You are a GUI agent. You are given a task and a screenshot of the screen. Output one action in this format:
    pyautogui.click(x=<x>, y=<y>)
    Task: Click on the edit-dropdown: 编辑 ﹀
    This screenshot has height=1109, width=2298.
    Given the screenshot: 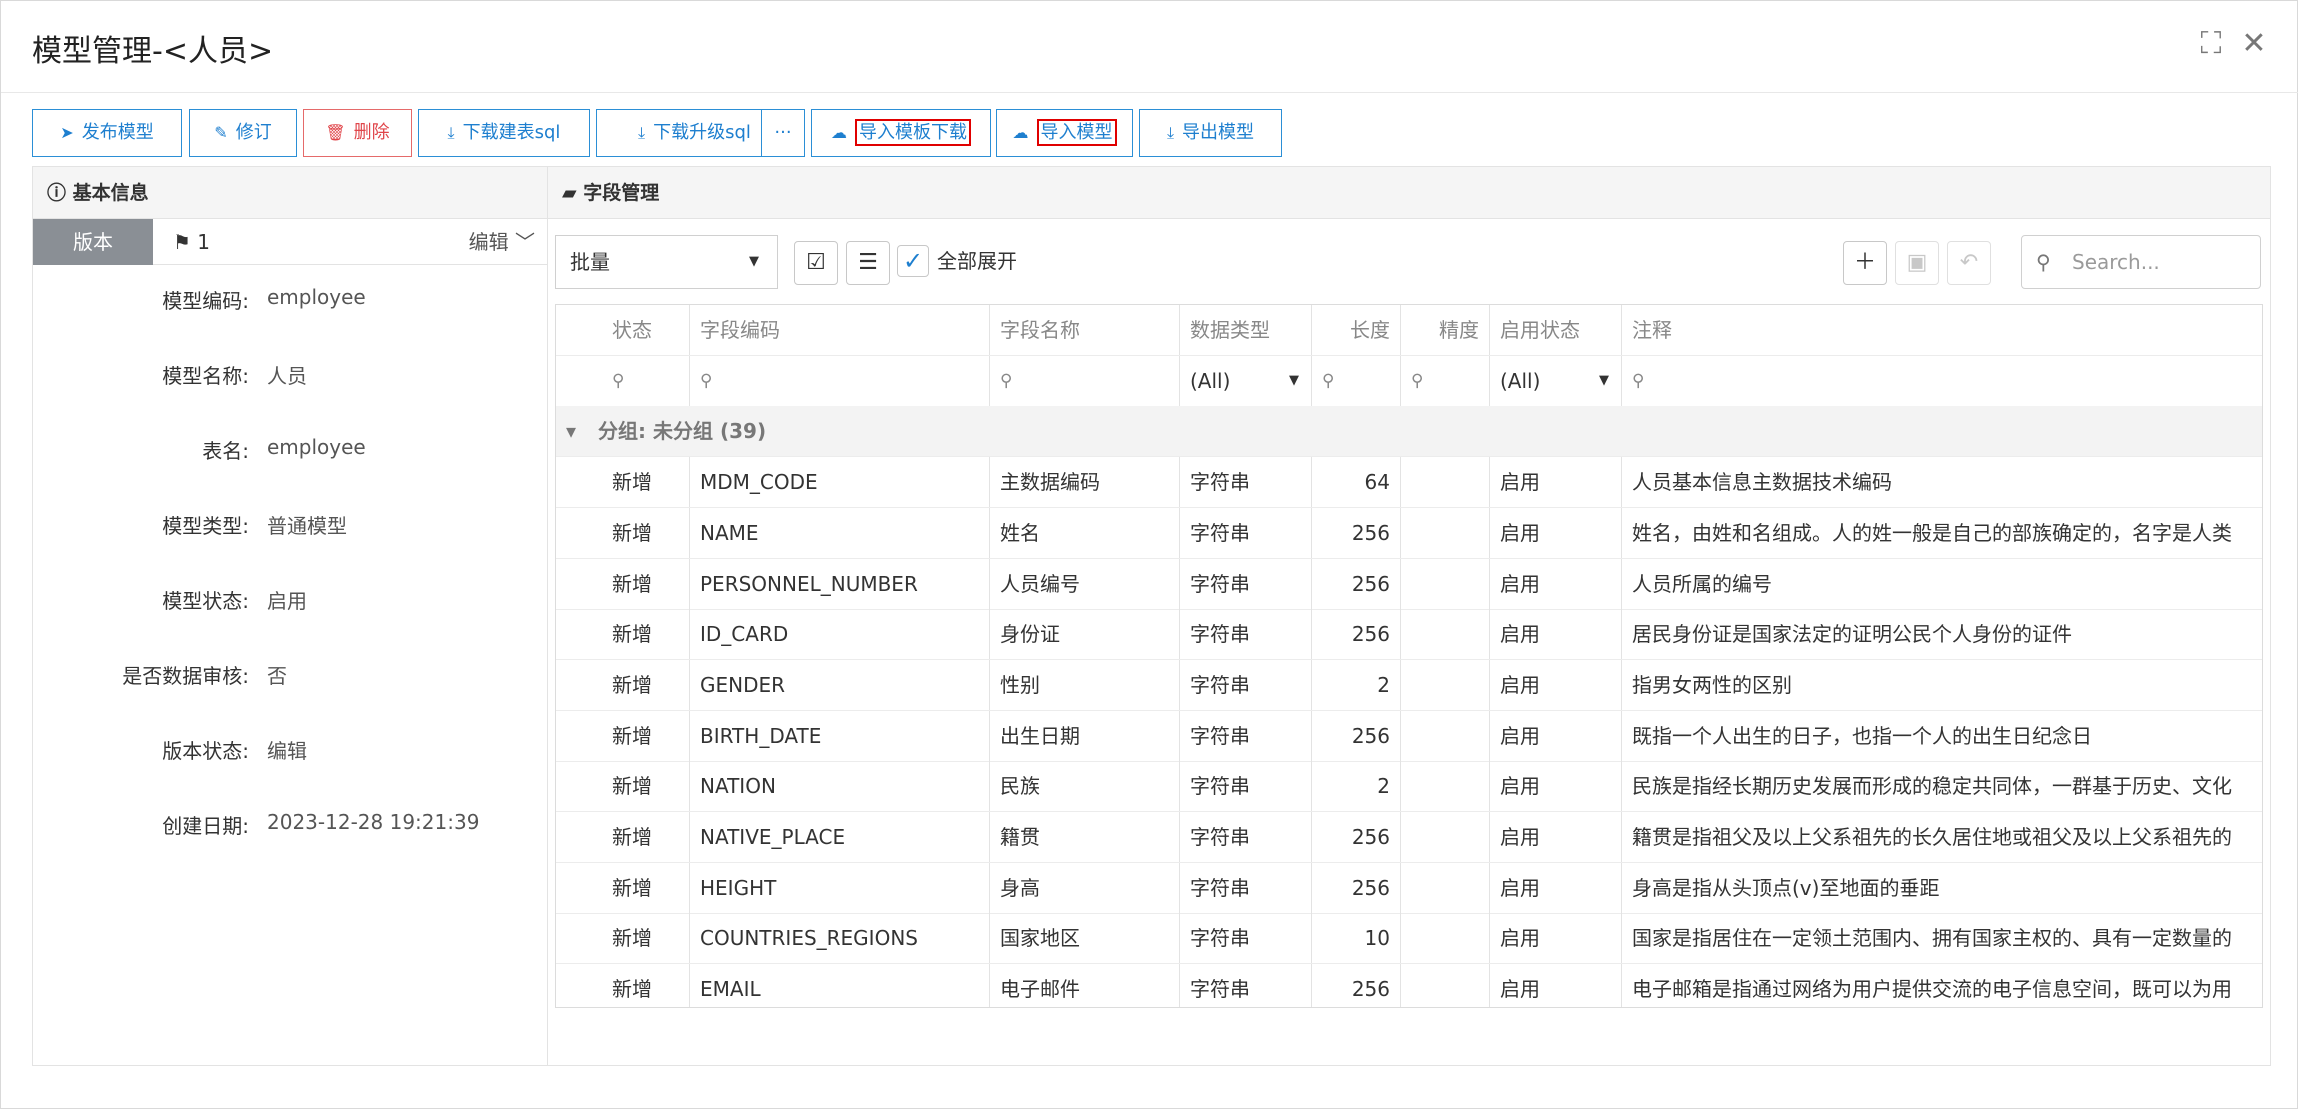 What is the action you would take?
    pyautogui.click(x=502, y=242)
    